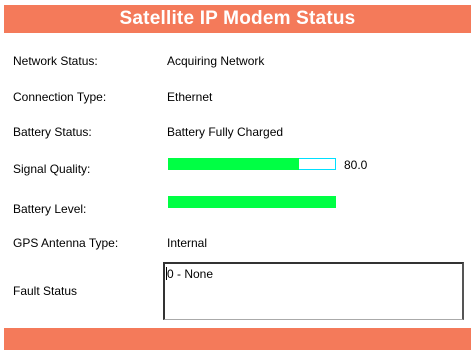  Describe the element at coordinates (356, 165) in the screenshot. I see `signal-quality-value: 80.0` at that location.